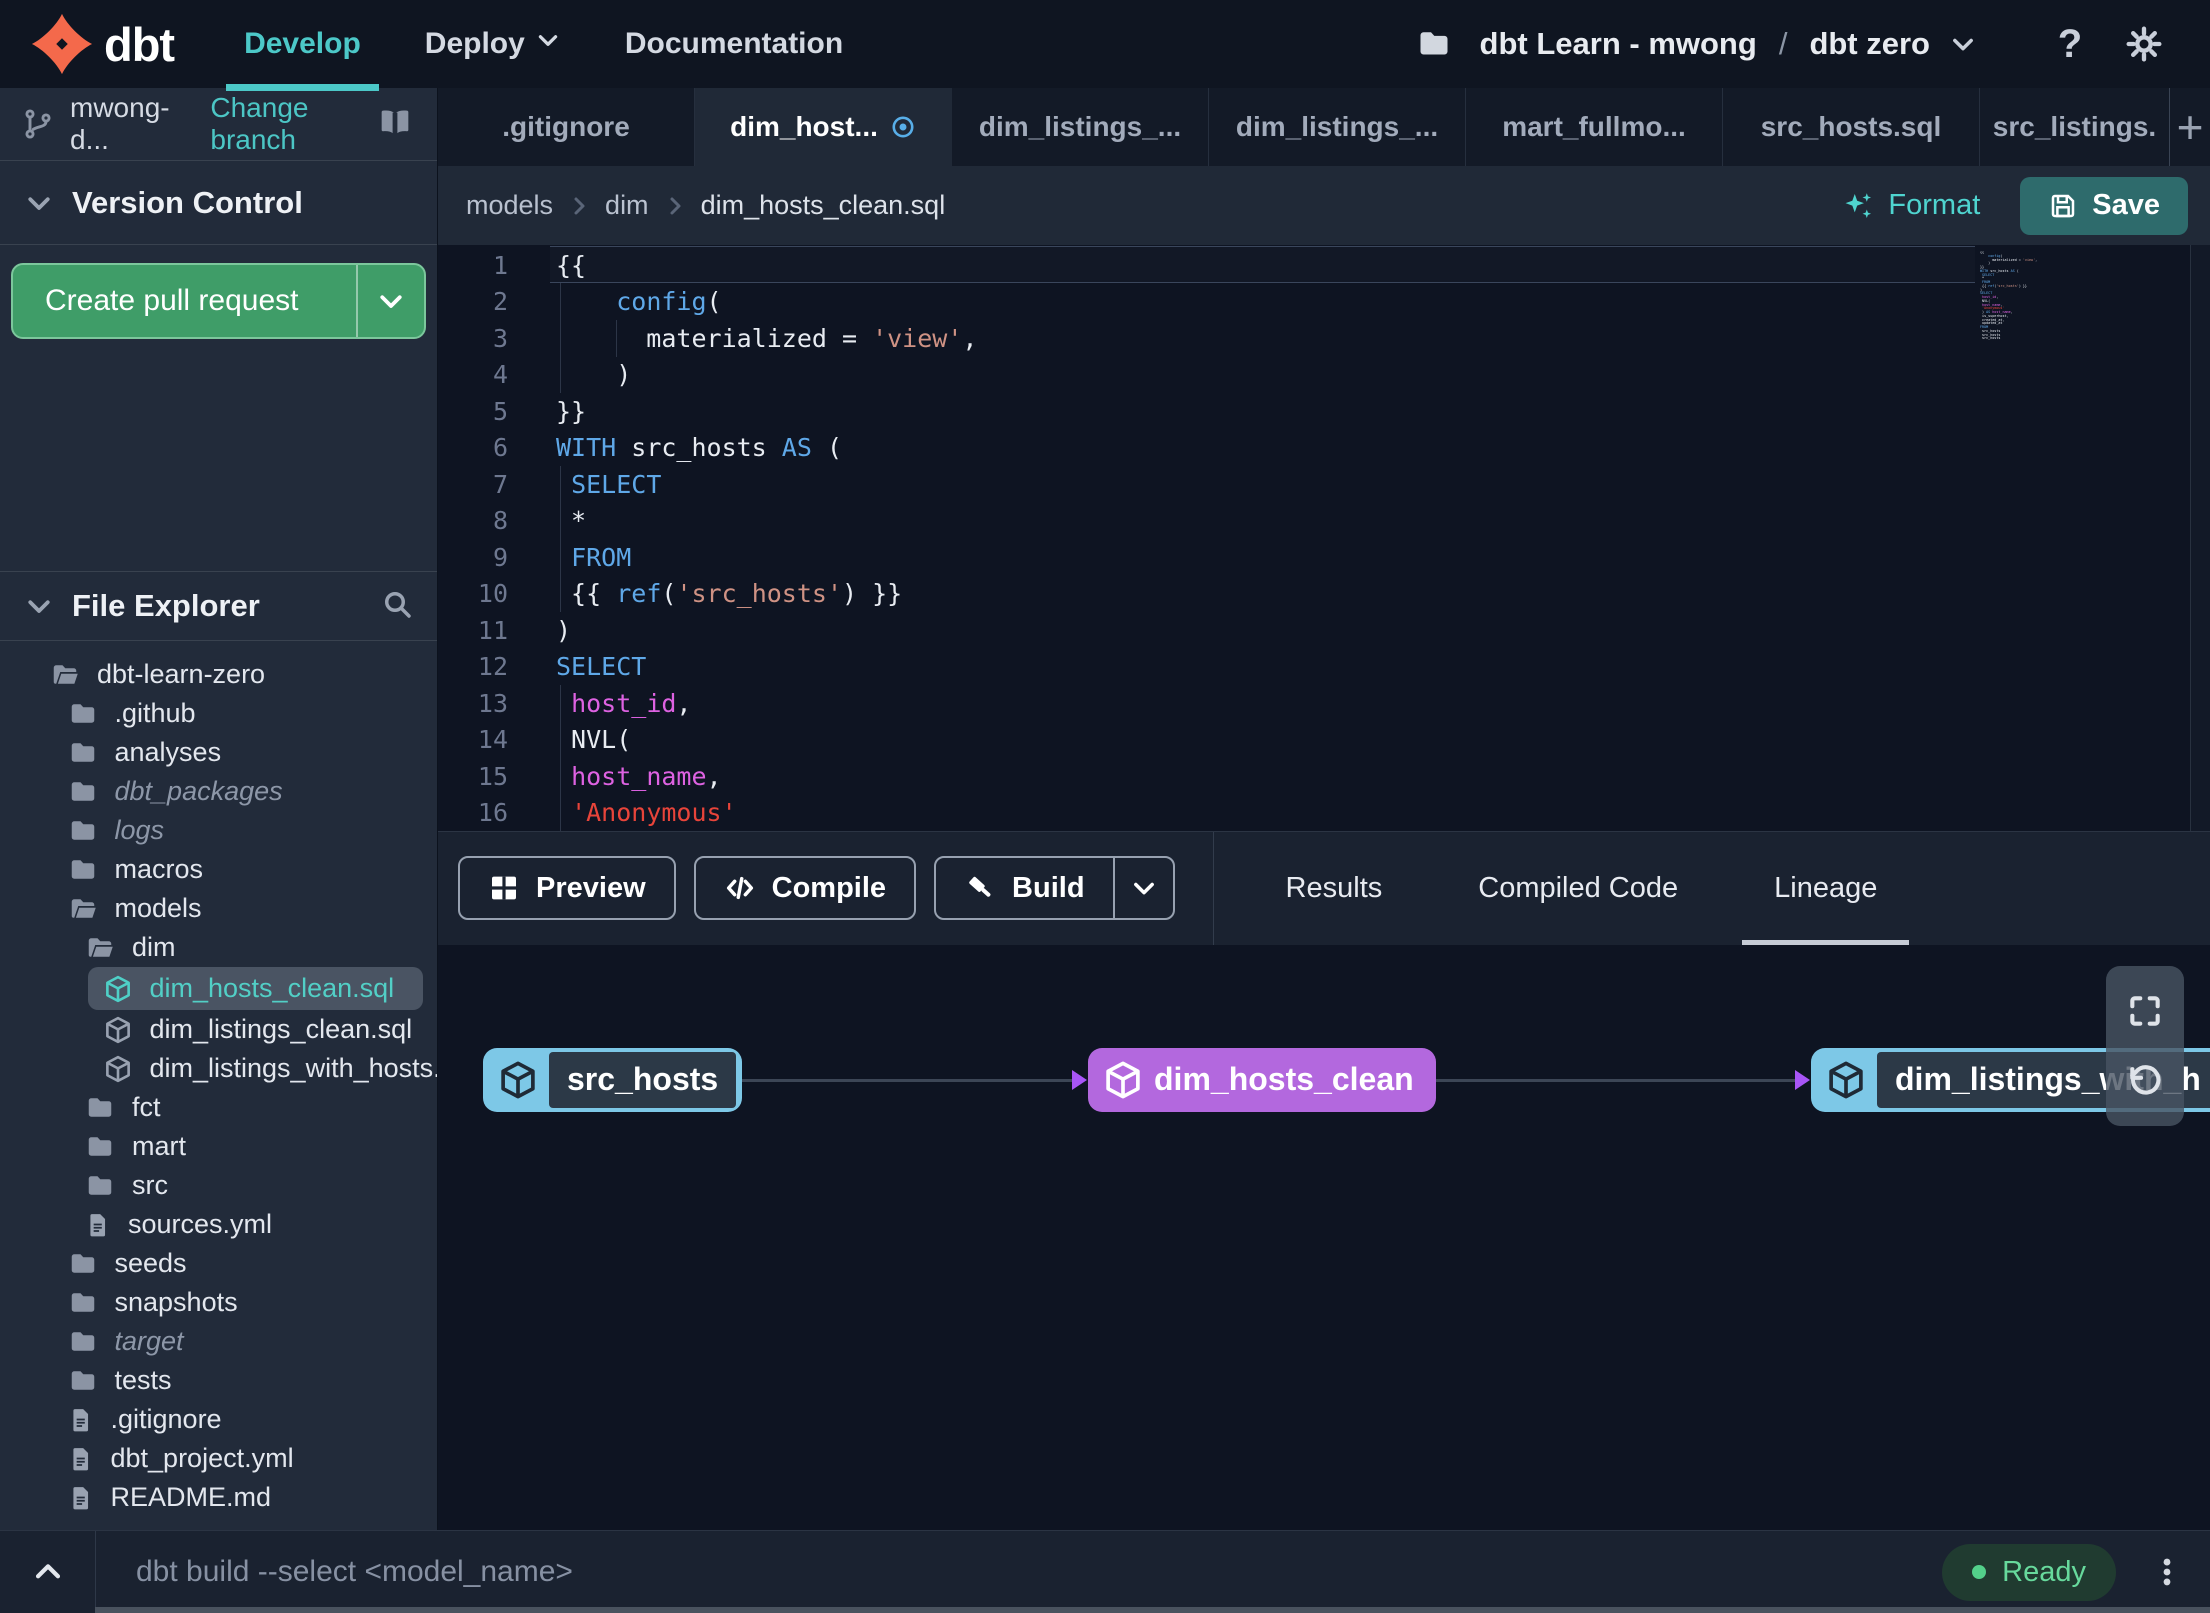 Image resolution: width=2210 pixels, height=1613 pixels. I want to click on compile-button-main: Compile, so click(805, 888).